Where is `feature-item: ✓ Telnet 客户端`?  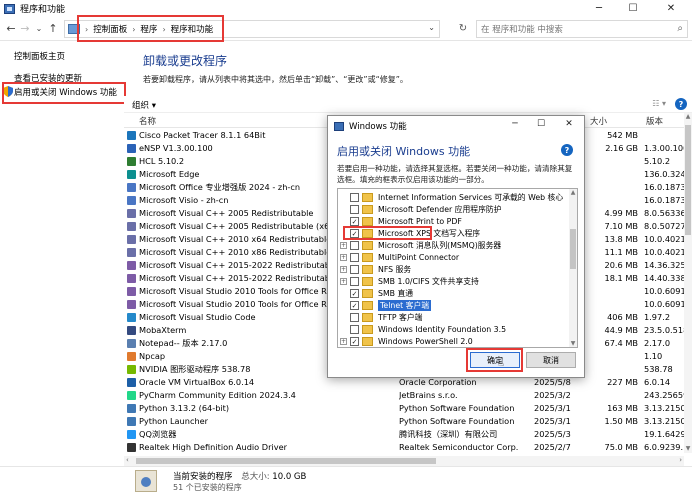
feature-item: ✓ Telnet 客户端 is located at coordinates (454, 305).